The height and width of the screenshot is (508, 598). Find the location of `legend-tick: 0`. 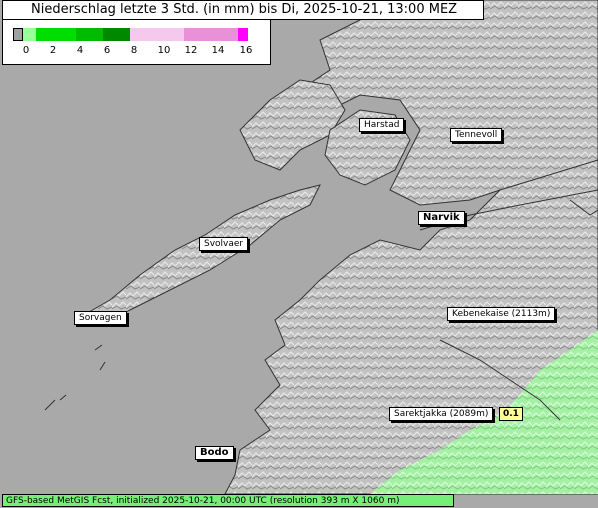

legend-tick: 0 is located at coordinates (26, 50).